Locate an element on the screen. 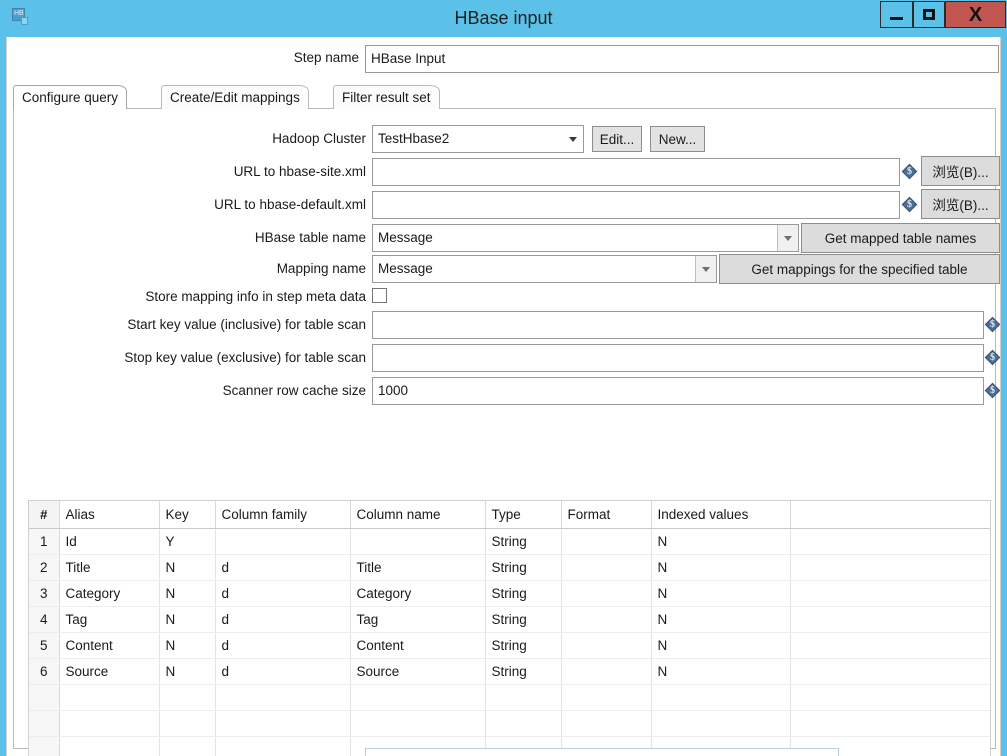 The image size is (1007, 756). col-header-format: Format is located at coordinates (606, 515).